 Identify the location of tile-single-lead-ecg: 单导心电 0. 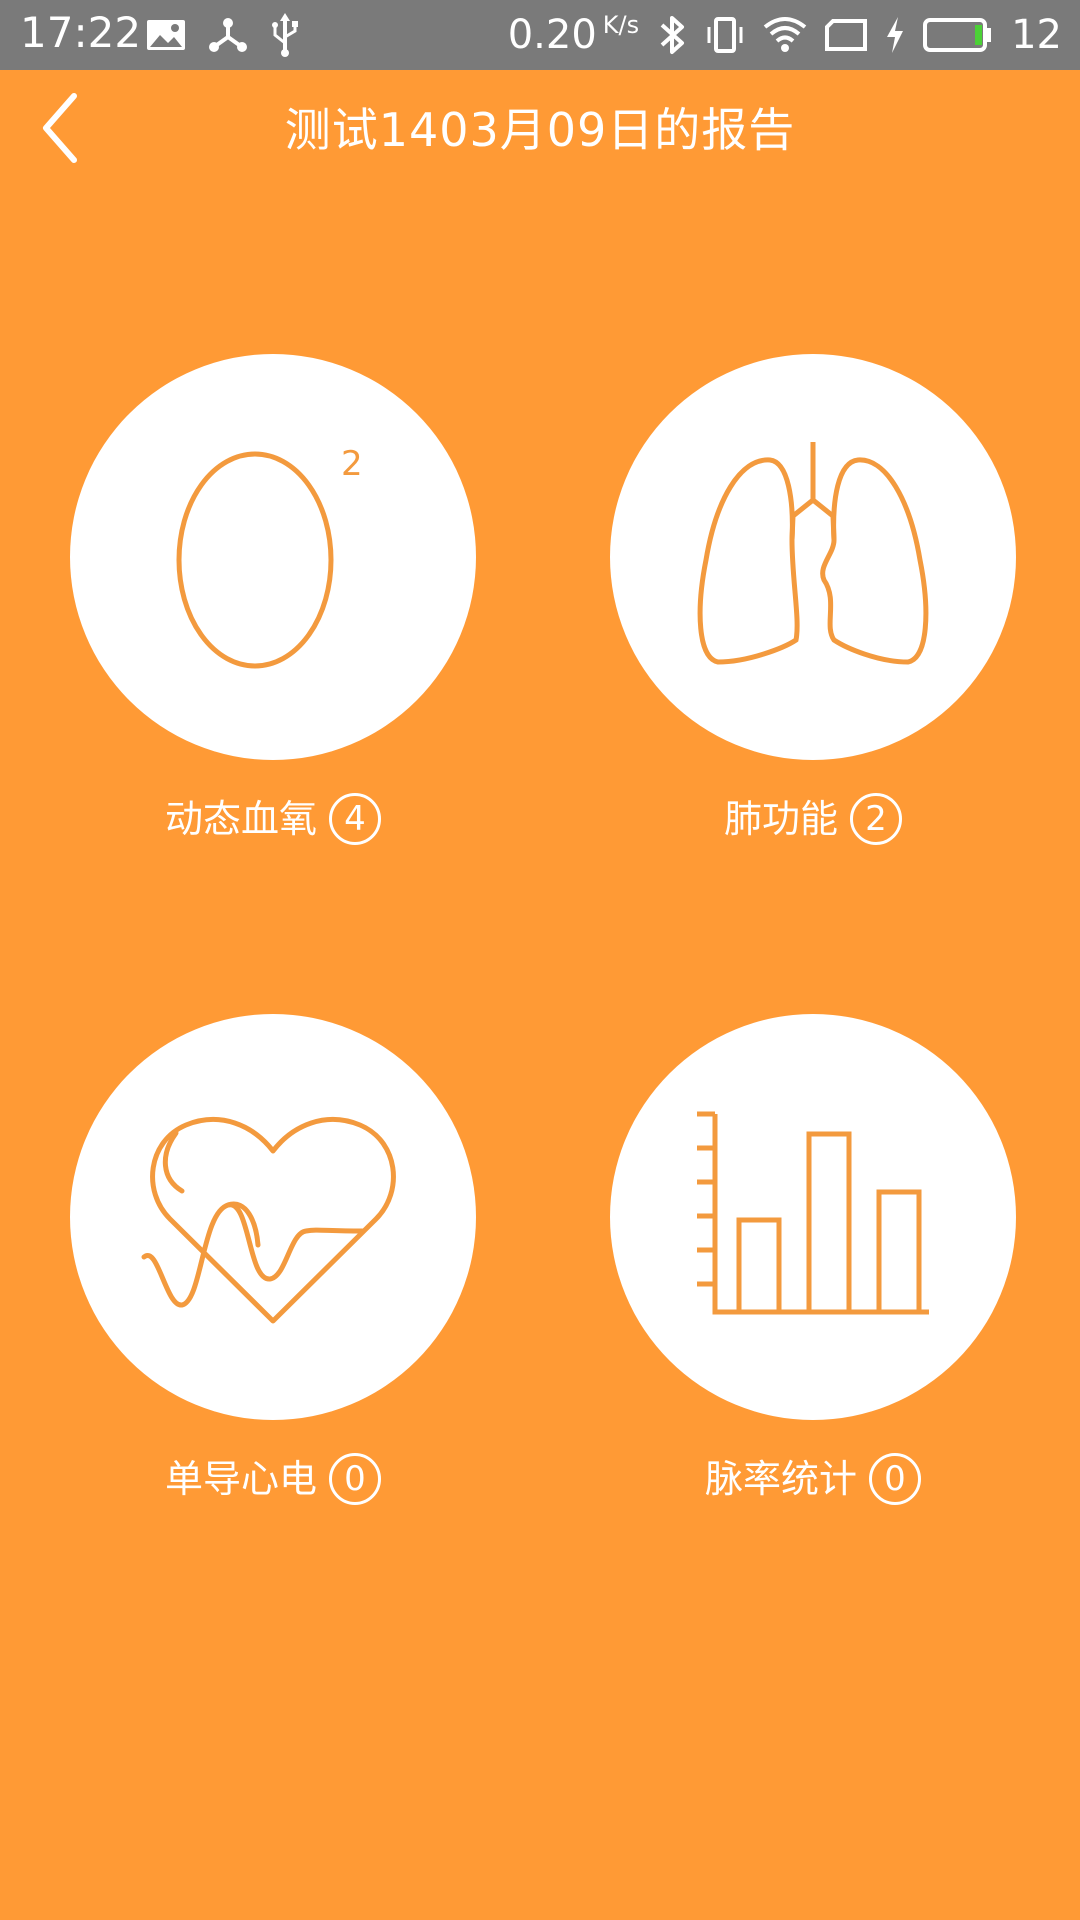
(273, 1274).